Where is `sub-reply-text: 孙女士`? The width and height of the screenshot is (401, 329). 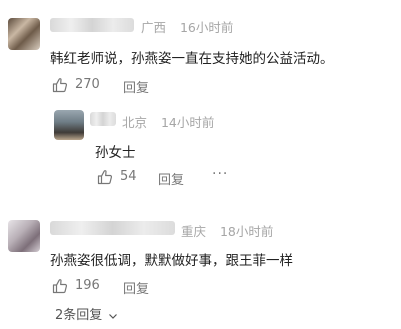
sub-reply-text: 孙女士 is located at coordinates (115, 153).